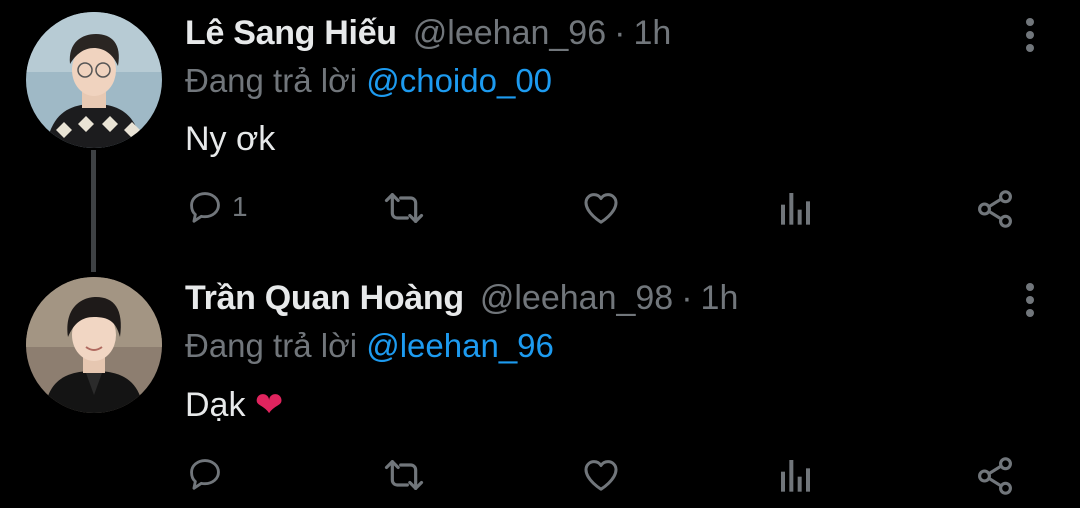 Image resolution: width=1080 pixels, height=508 pixels. Describe the element at coordinates (460, 345) in the screenshot. I see `reply-mention-link: @leehan_96` at that location.